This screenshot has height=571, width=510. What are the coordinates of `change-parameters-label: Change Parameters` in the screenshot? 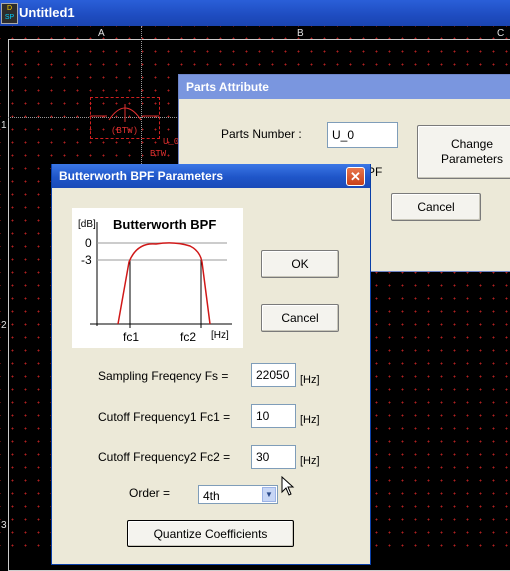 It's located at (472, 151).